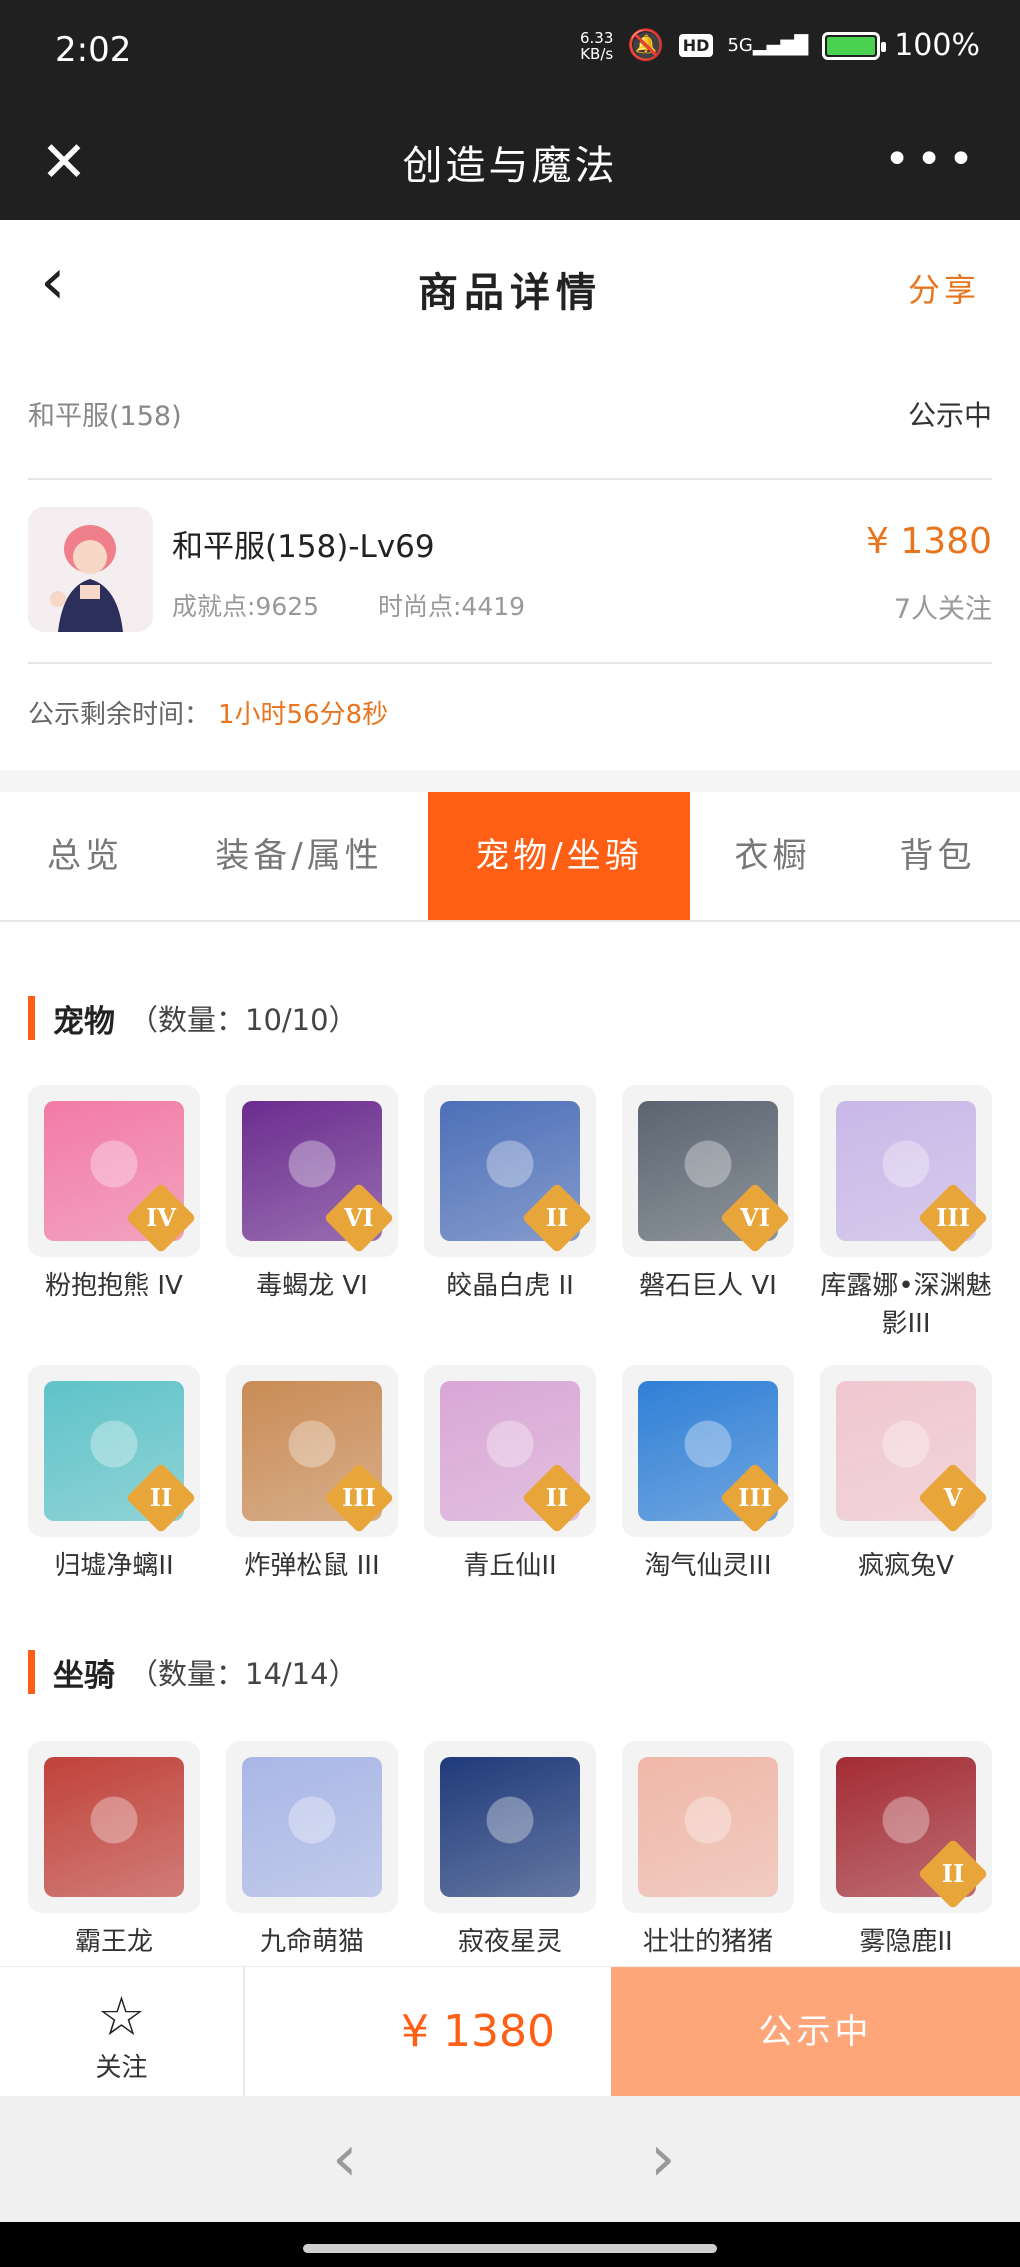  I want to click on mount-card: 寂夜星灵, so click(510, 1851).